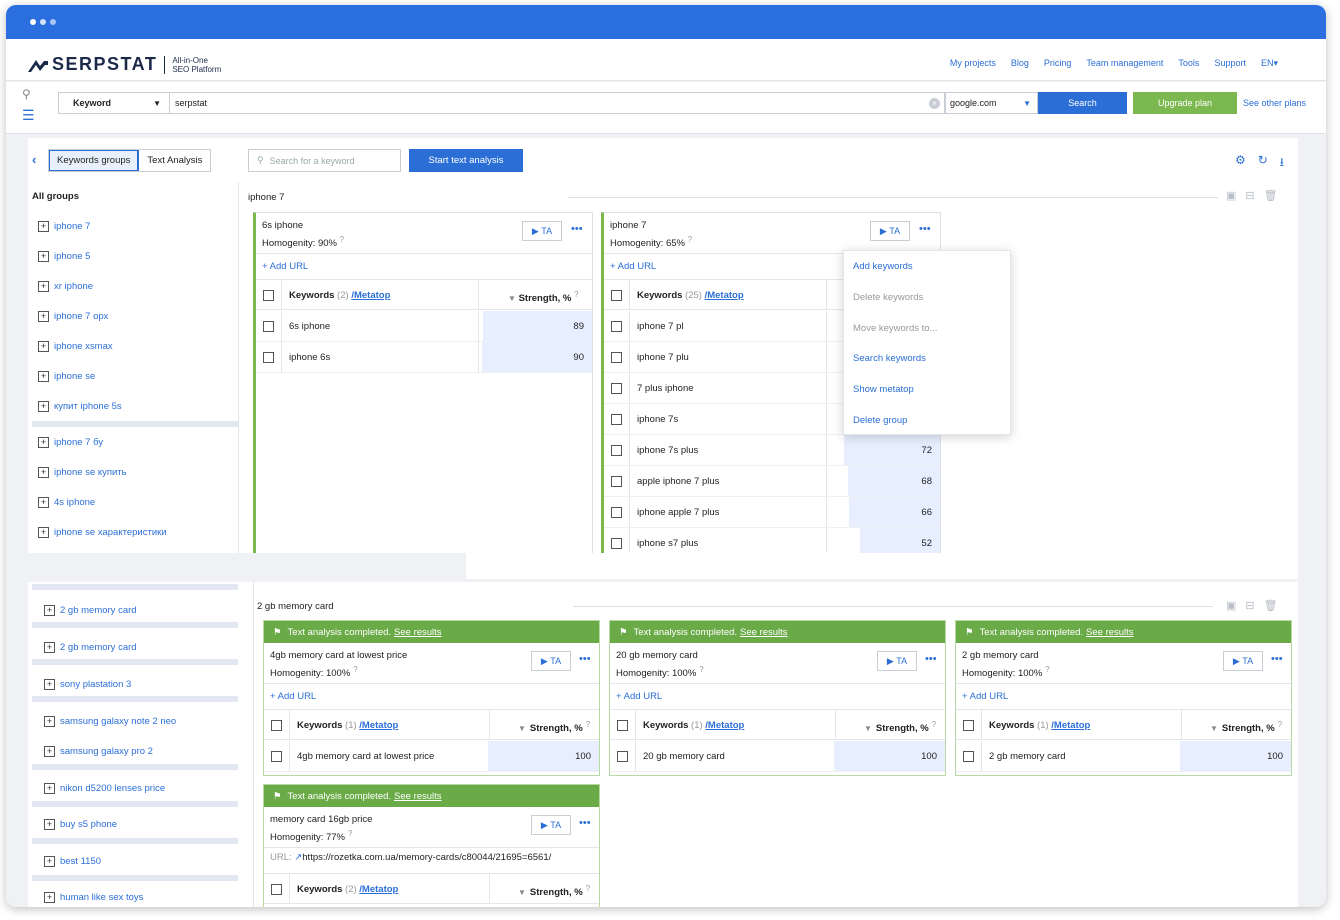  I want to click on search-engine-select: google.com ▼, so click(991, 103).